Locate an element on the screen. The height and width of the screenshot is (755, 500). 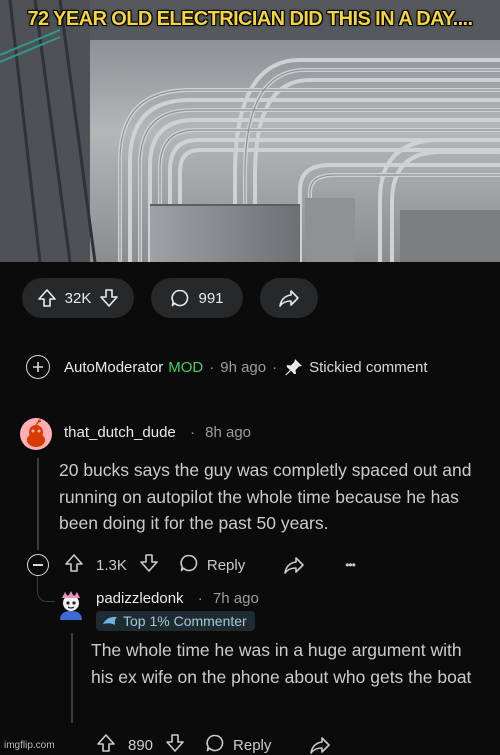
reply-time: 7h ago is located at coordinates (235, 598).